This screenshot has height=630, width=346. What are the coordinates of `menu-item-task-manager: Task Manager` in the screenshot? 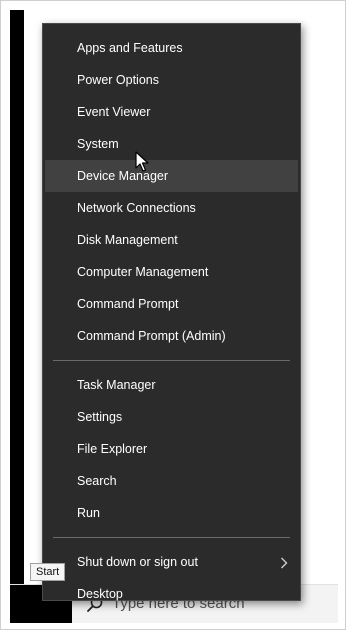 It's located at (171, 385).